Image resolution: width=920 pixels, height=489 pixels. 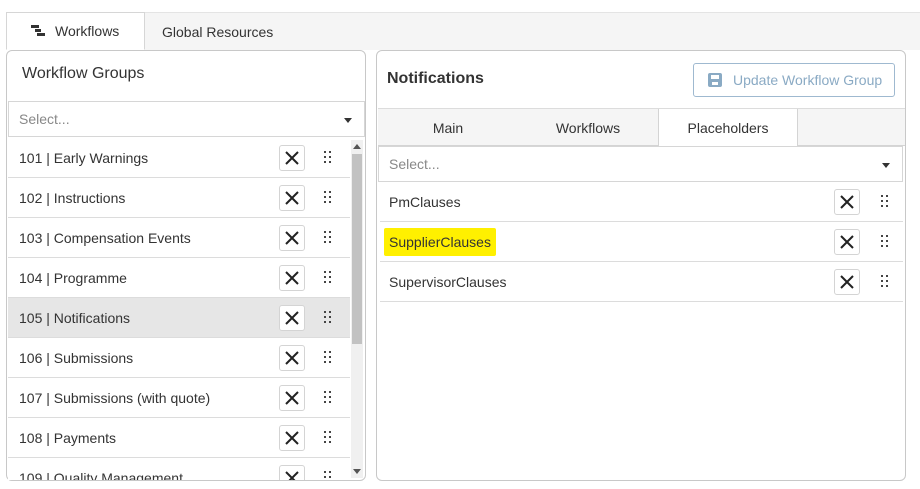 I want to click on tree-icon, so click(x=38, y=31).